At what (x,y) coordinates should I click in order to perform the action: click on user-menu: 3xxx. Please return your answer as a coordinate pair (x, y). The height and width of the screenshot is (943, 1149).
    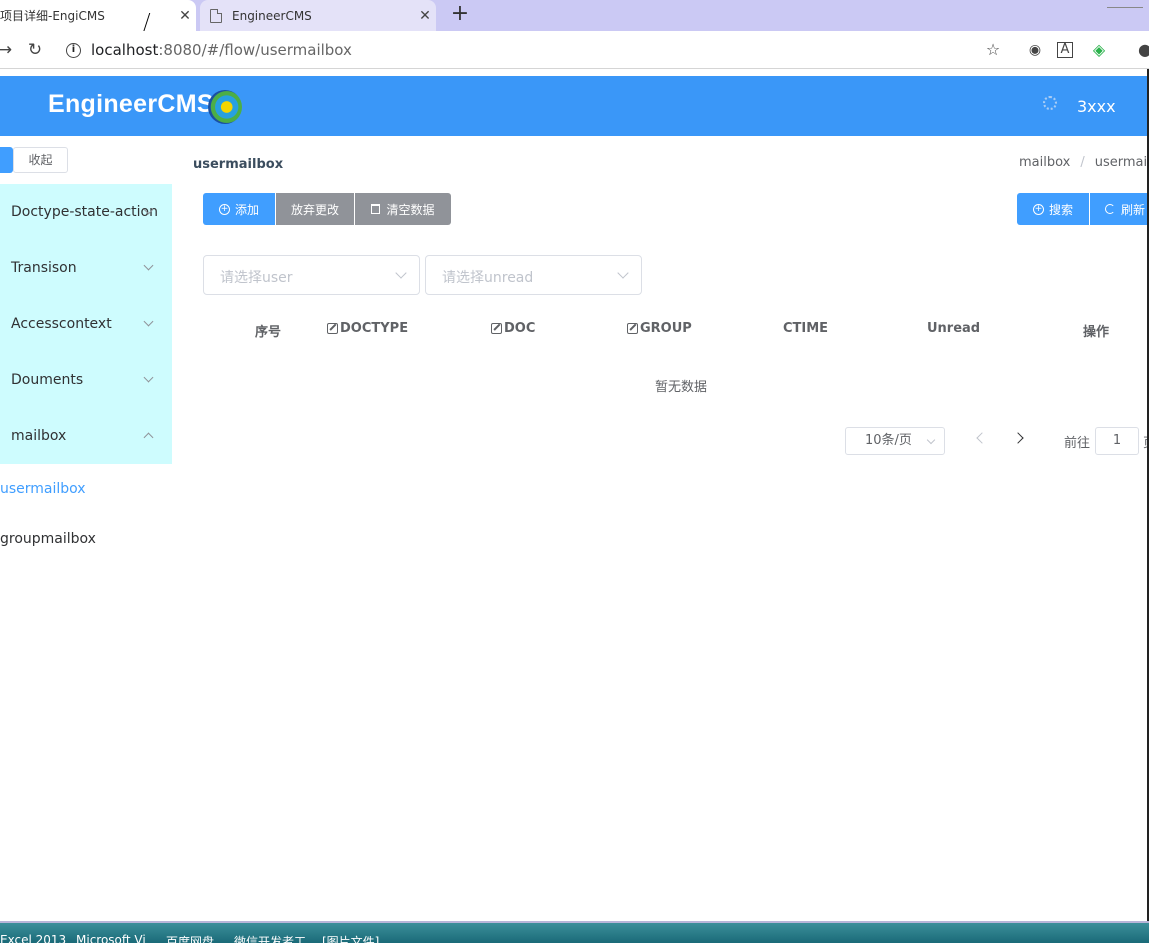
    Looking at the image, I should click on (1096, 106).